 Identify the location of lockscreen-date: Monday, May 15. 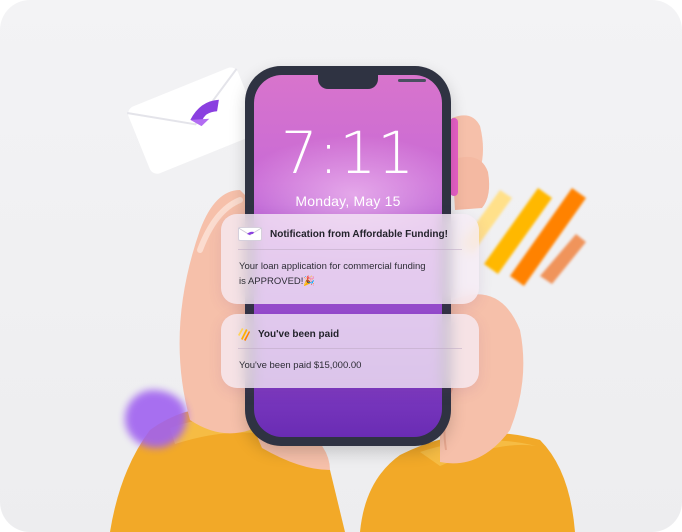
(348, 201).